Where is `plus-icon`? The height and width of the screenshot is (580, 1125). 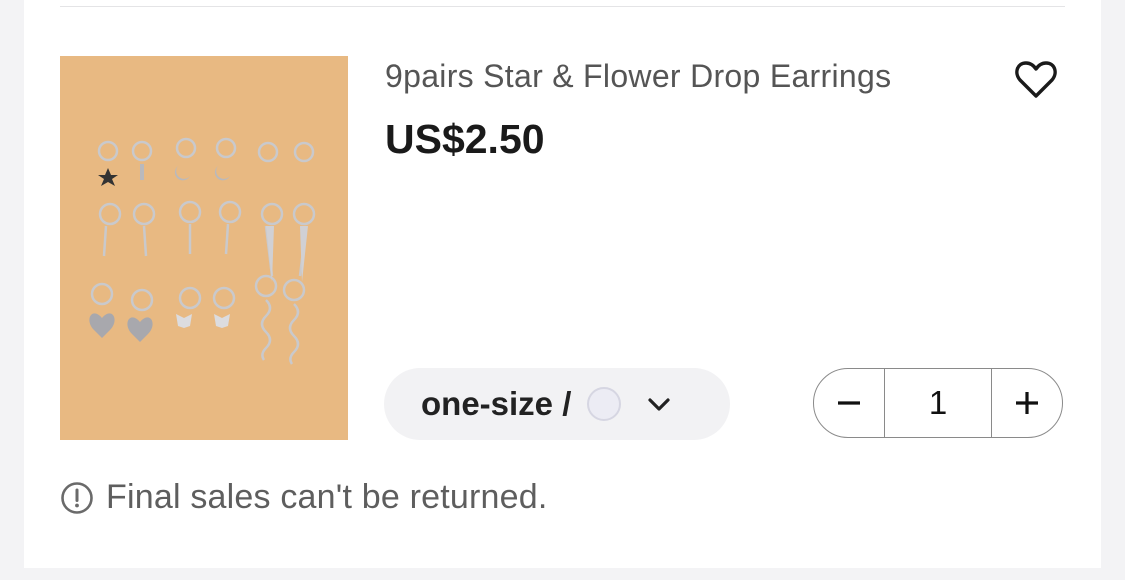
plus-icon is located at coordinates (1027, 403).